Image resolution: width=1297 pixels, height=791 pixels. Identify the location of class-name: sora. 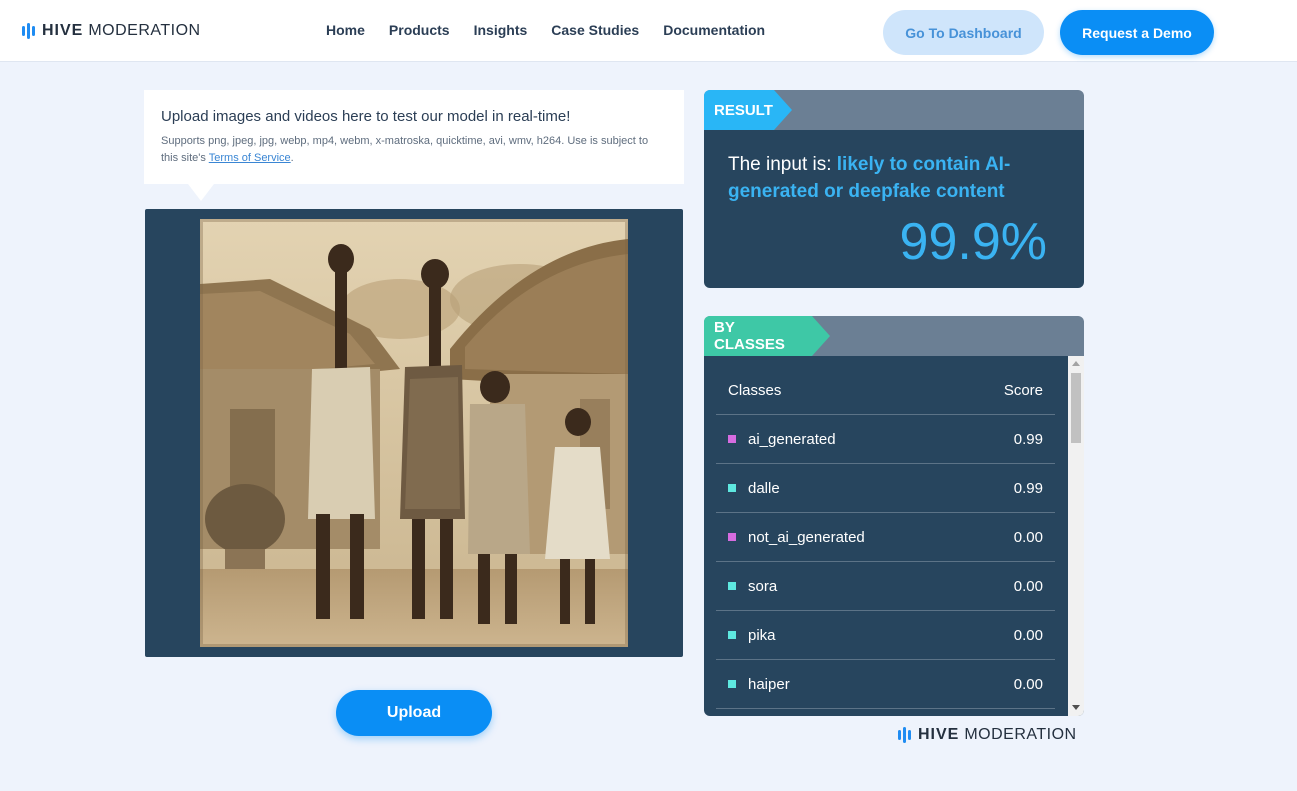
(763, 586).